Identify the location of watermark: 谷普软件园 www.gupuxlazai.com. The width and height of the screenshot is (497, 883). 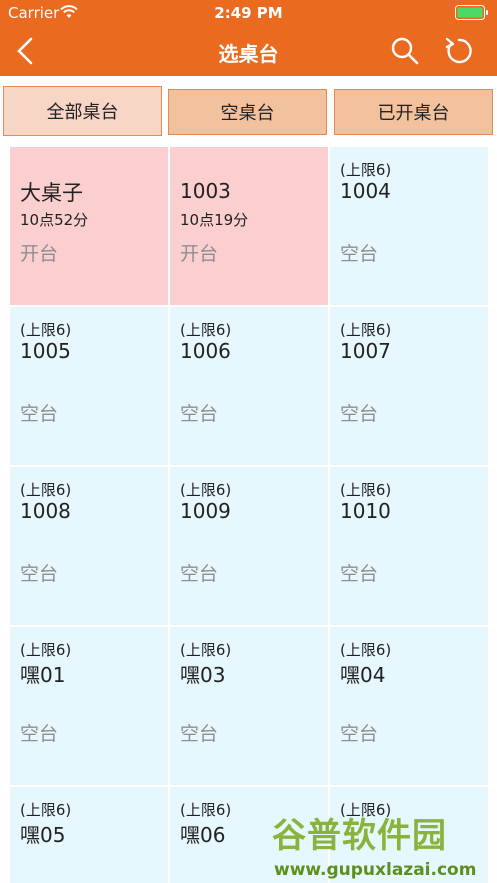
(380, 845).